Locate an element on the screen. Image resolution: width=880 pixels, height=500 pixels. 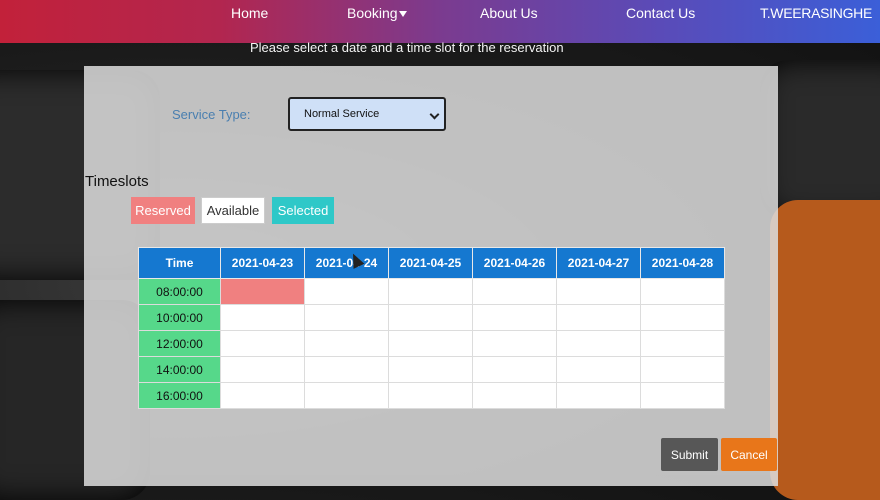
date-column-header: 2021-04-25 is located at coordinates (430, 263).